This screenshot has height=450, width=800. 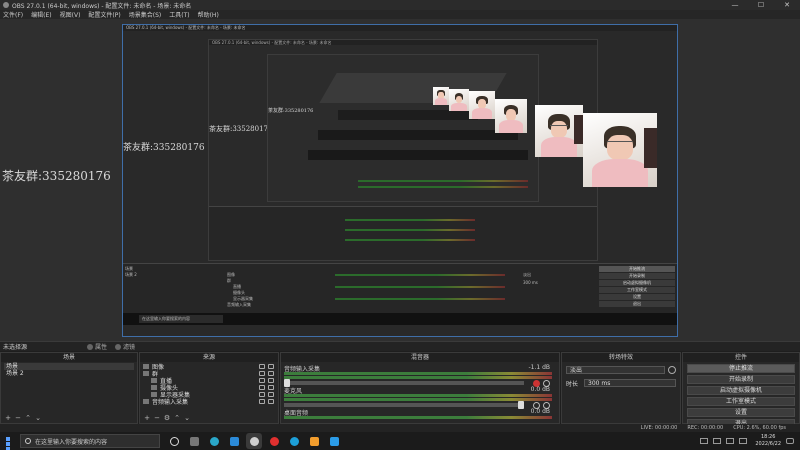 I want to click on nested-meter-c, so click(x=410, y=240).